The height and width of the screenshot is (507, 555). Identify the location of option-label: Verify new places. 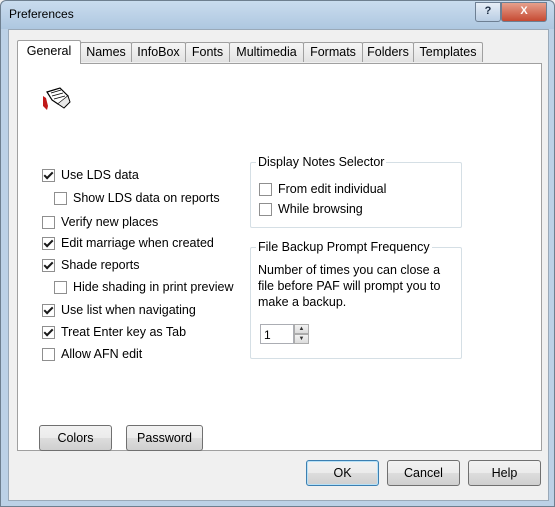
(110, 222).